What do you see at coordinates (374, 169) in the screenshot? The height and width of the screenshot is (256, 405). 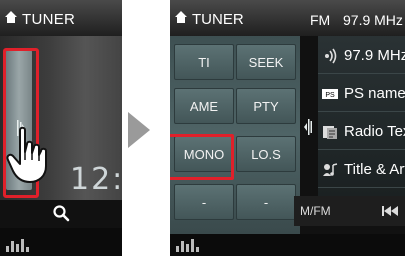 I see `info-text: Title & Artist` at bounding box center [374, 169].